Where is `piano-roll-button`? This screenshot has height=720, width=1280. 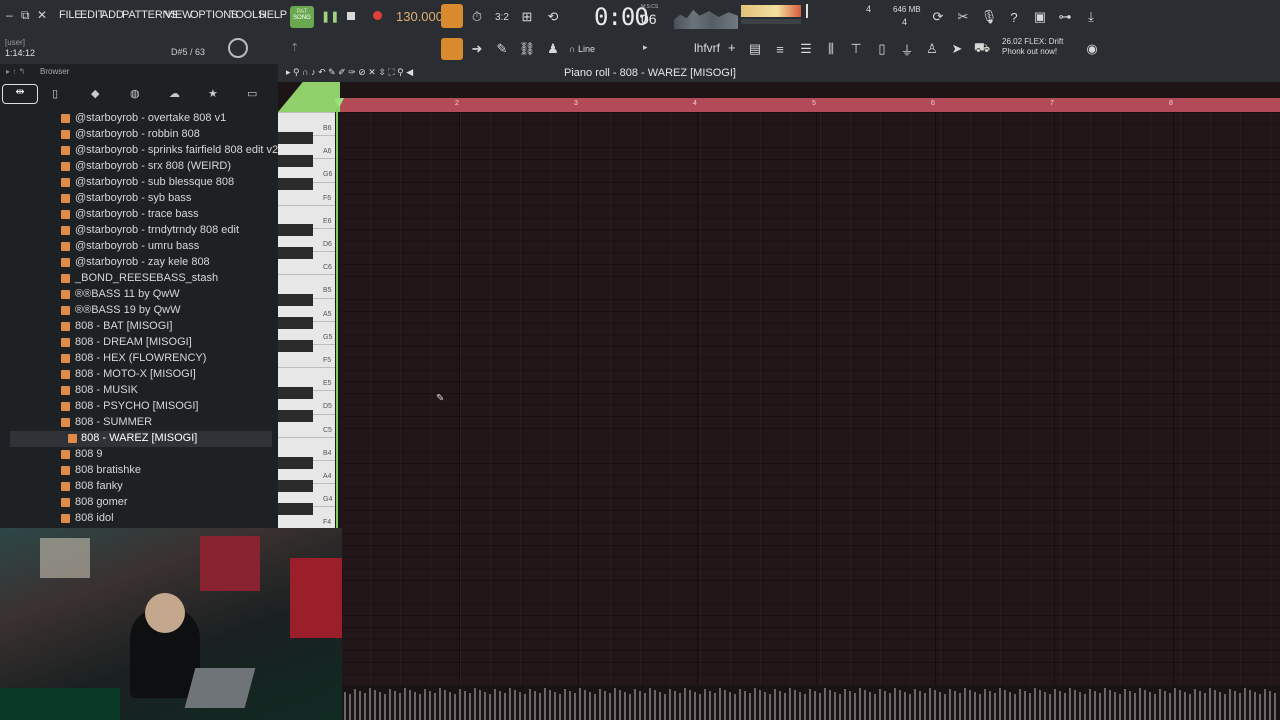 piano-roll-button is located at coordinates (452, 49).